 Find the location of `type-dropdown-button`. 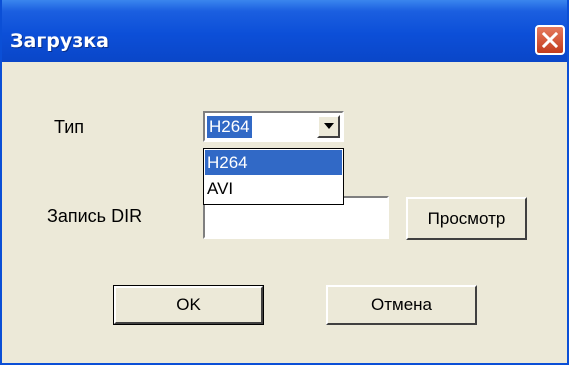

type-dropdown-button is located at coordinates (328, 126).